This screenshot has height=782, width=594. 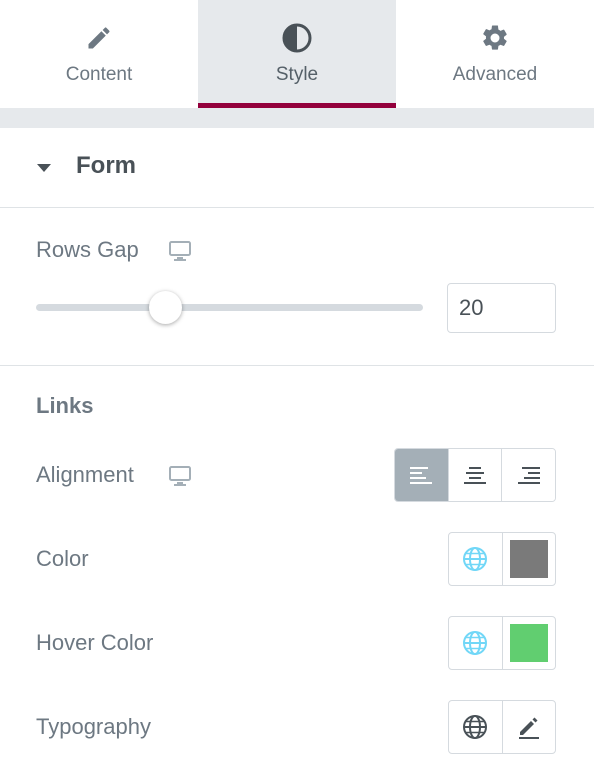 What do you see at coordinates (501, 308) in the screenshot?
I see `rows-gap-input` at bounding box center [501, 308].